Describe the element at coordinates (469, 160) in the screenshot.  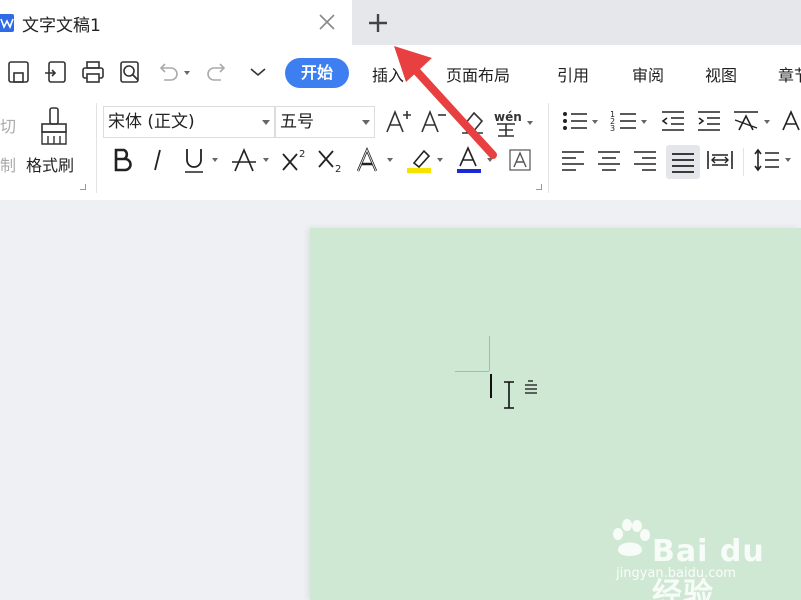
I see `font-color-icon` at that location.